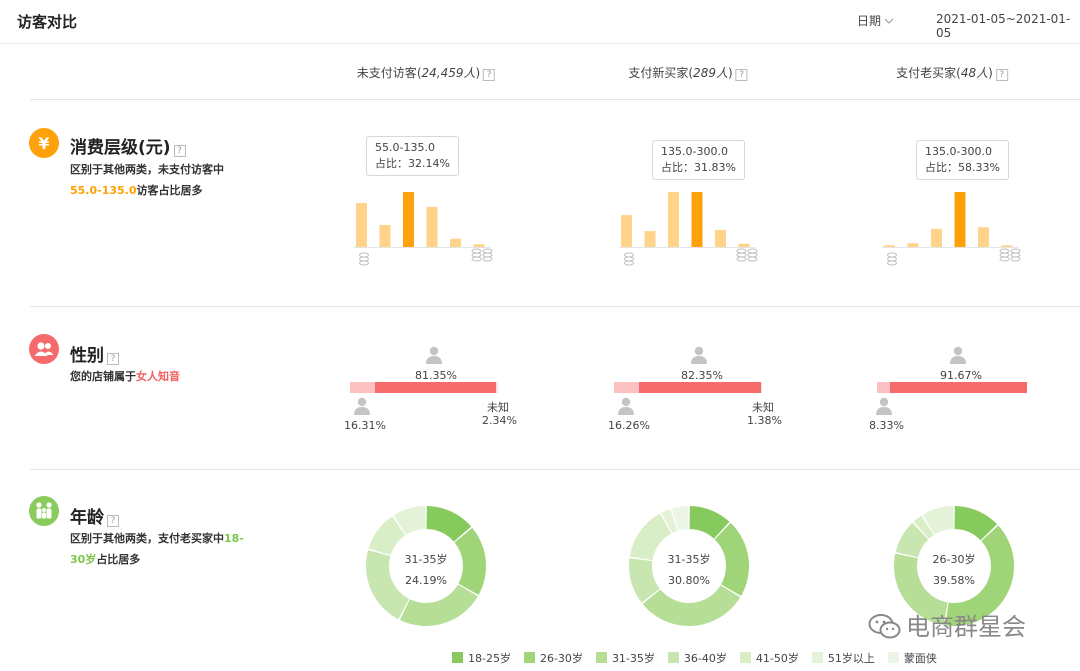 The width and height of the screenshot is (1080, 671). What do you see at coordinates (884, 626) in the screenshot?
I see `wechat-logo-icon` at bounding box center [884, 626].